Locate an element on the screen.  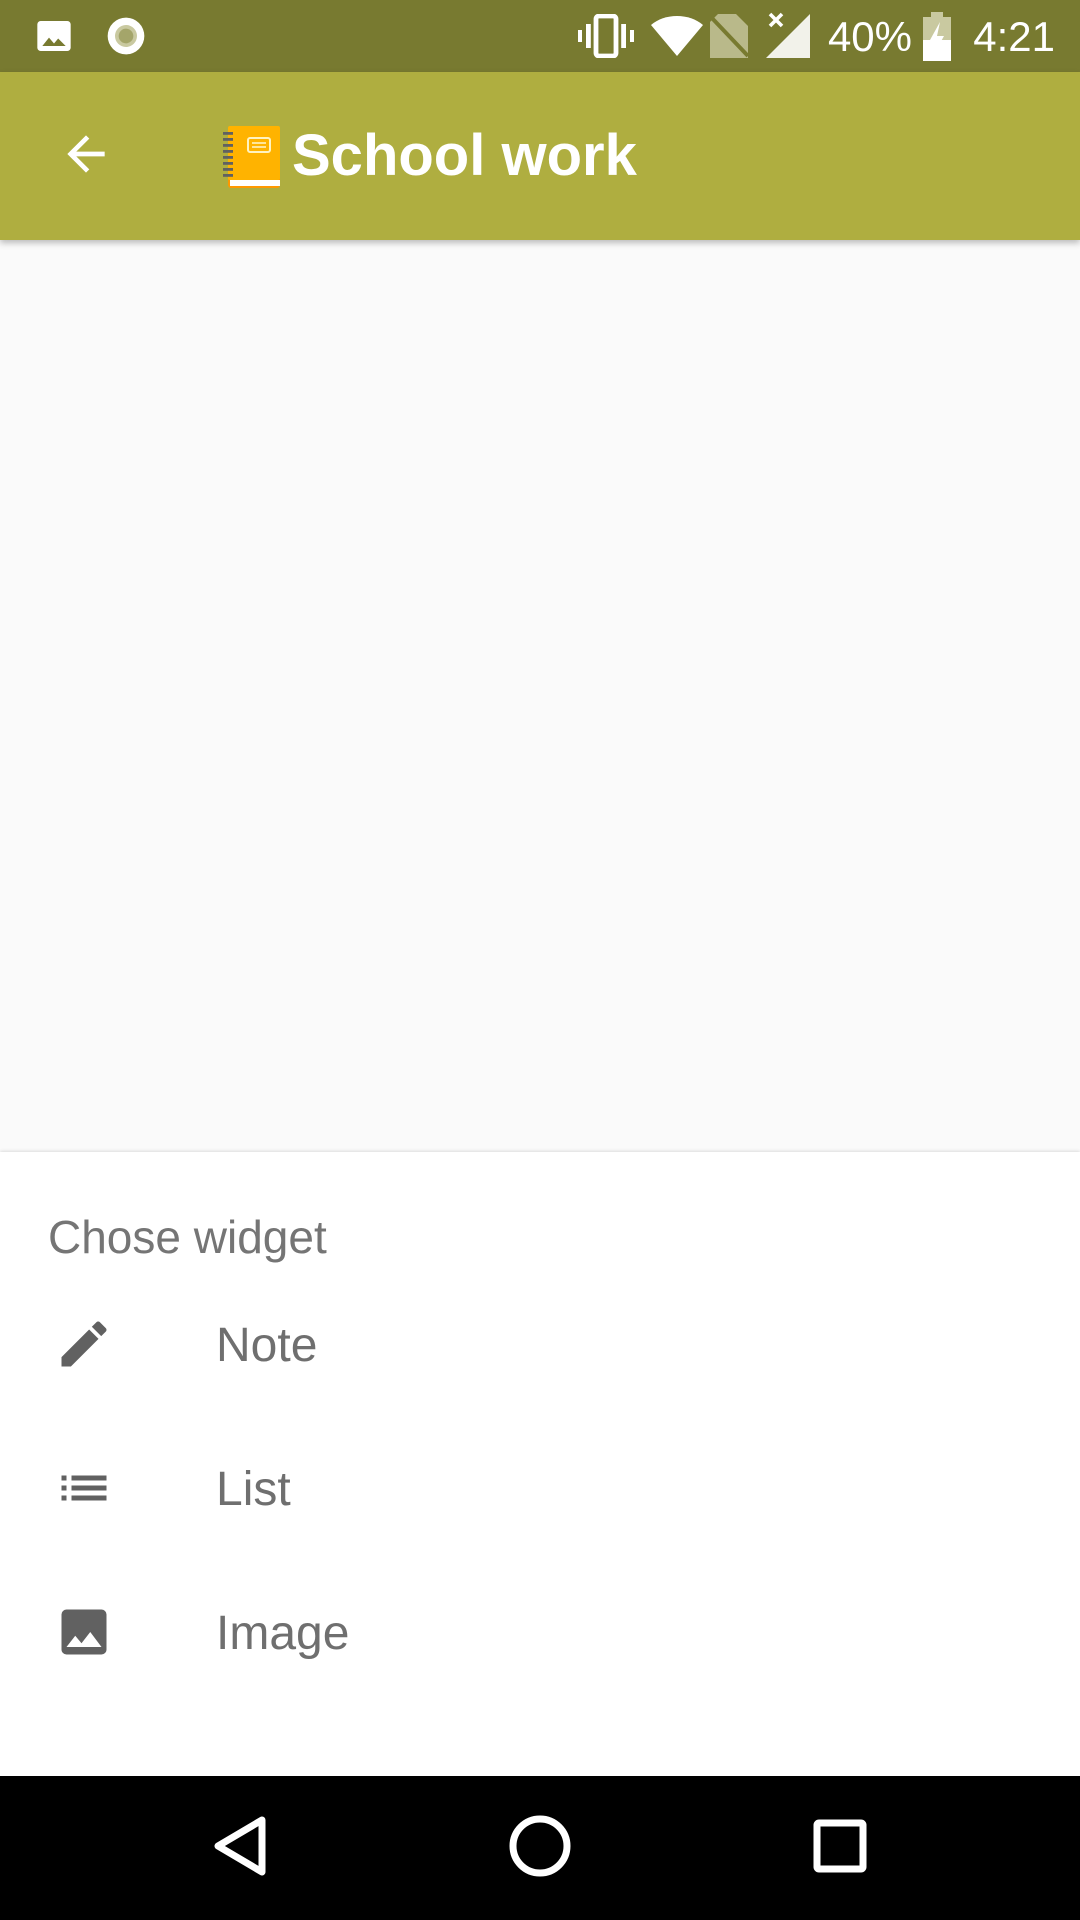
clock: 4:21 is located at coordinates (1014, 36).